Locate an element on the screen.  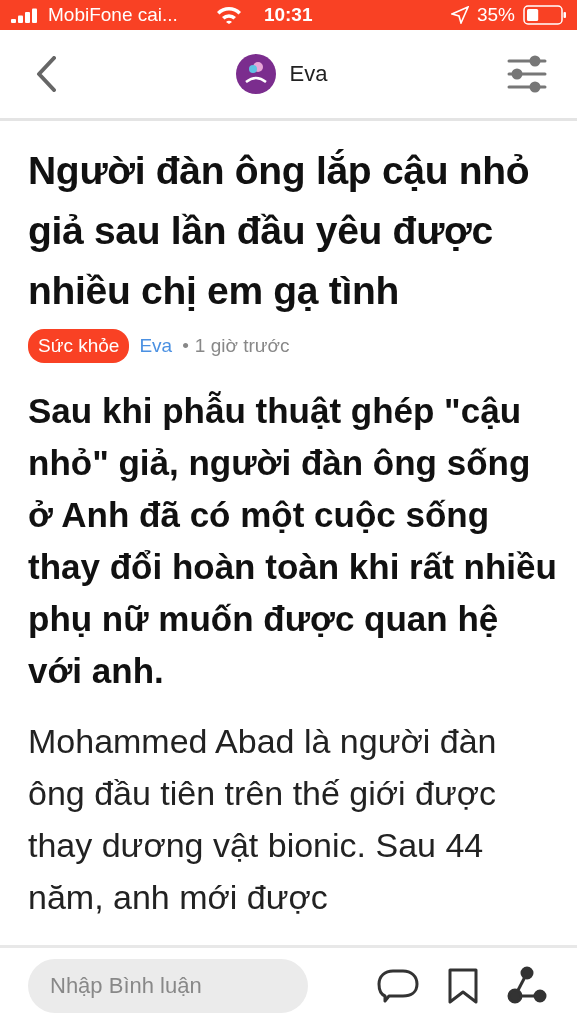
comment-field: Nhập Bình luận is located at coordinates (168, 986).